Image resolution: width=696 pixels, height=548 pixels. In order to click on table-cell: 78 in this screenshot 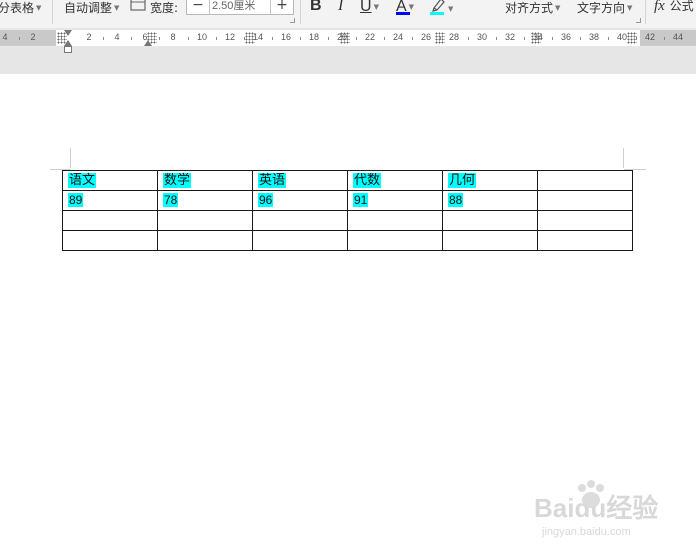, I will do `click(205, 200)`.